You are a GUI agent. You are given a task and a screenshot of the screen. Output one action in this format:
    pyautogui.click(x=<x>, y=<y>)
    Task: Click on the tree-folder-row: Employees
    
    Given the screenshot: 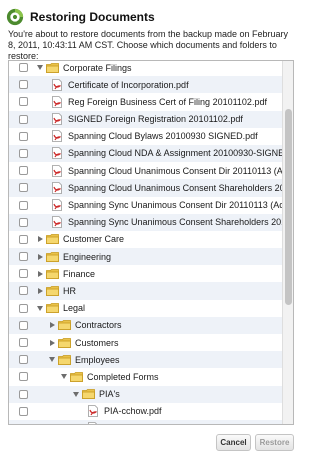 What is the action you would take?
    pyautogui.click(x=146, y=360)
    